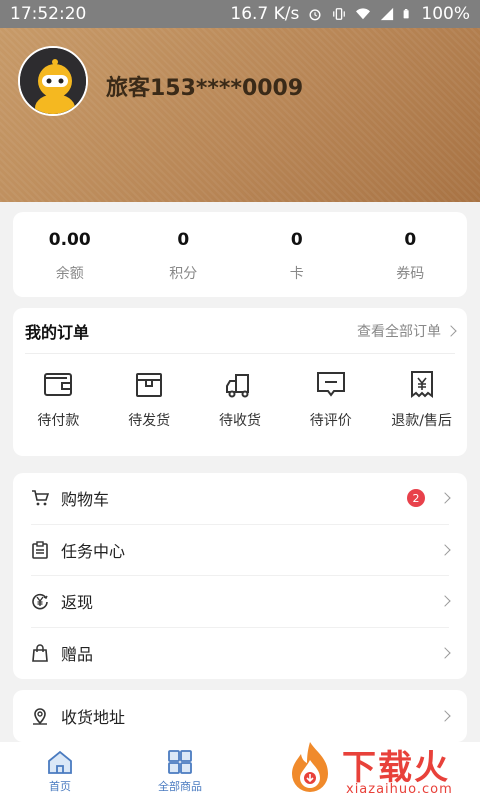 The height and width of the screenshot is (800, 480). I want to click on tab-home: 首页, so click(60, 771).